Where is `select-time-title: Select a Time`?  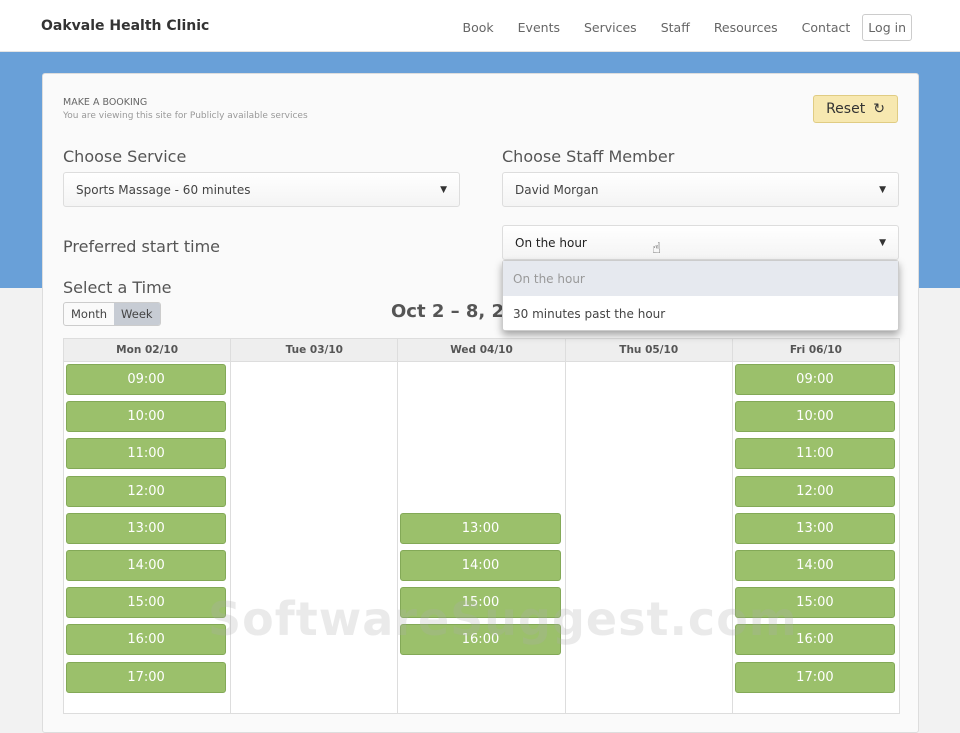 select-time-title: Select a Time is located at coordinates (117, 287).